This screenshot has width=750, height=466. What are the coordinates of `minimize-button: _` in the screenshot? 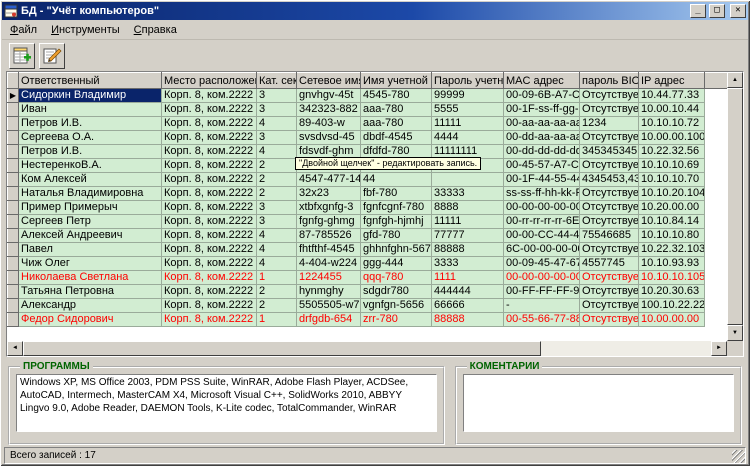 It's located at (698, 11).